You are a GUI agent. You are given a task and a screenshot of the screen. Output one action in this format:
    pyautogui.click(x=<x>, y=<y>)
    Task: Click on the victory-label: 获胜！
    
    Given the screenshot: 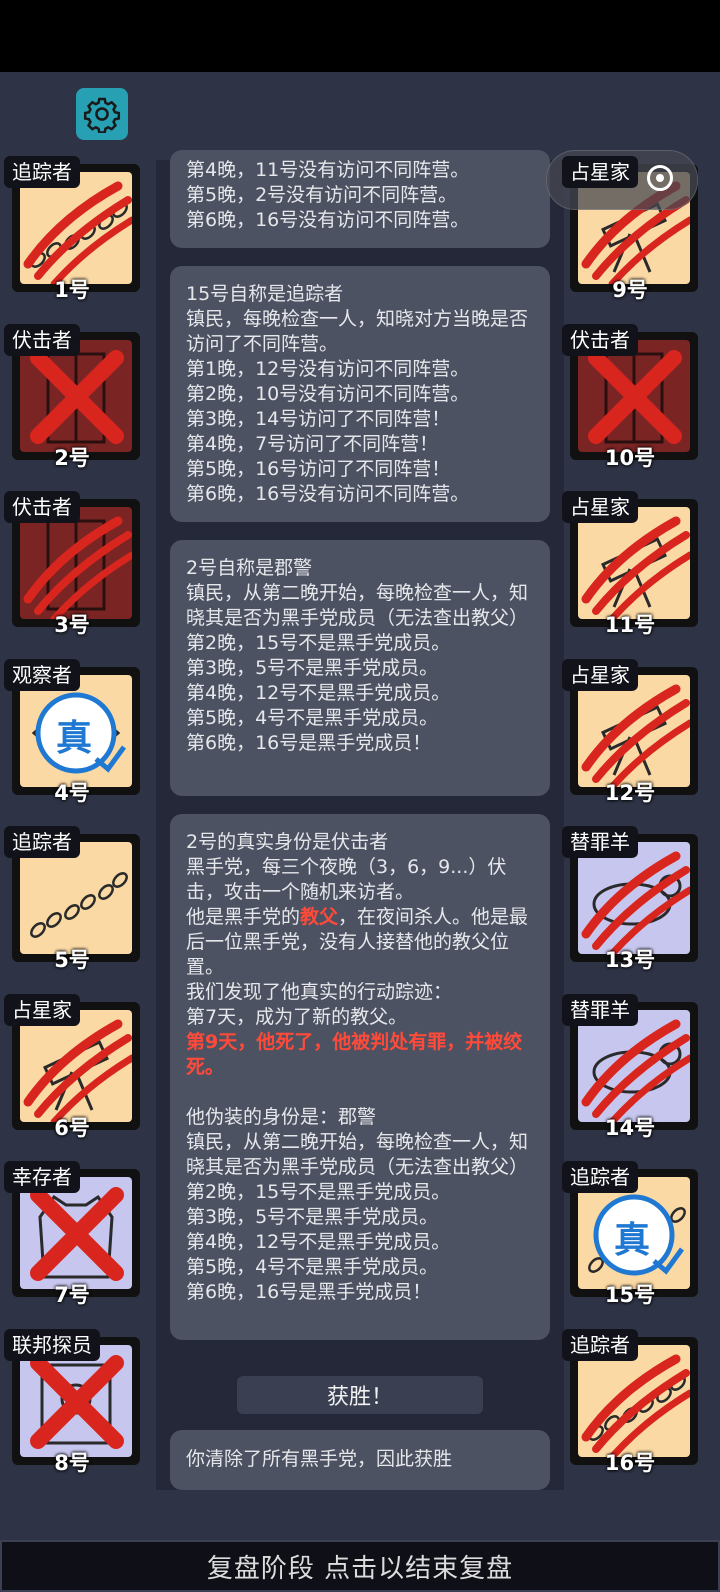 What is the action you would take?
    pyautogui.click(x=360, y=1395)
    